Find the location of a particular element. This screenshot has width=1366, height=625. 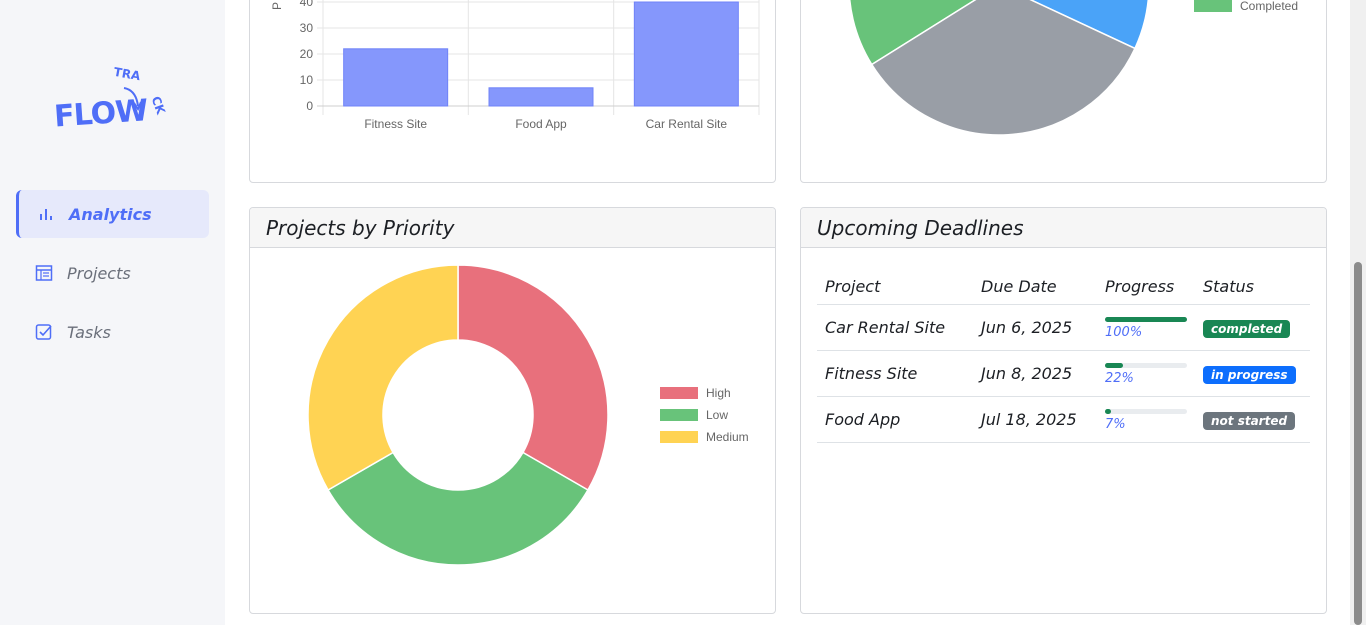

table-row: Car Rental Site Jun 6, 2025 100% completed is located at coordinates (1063, 327).